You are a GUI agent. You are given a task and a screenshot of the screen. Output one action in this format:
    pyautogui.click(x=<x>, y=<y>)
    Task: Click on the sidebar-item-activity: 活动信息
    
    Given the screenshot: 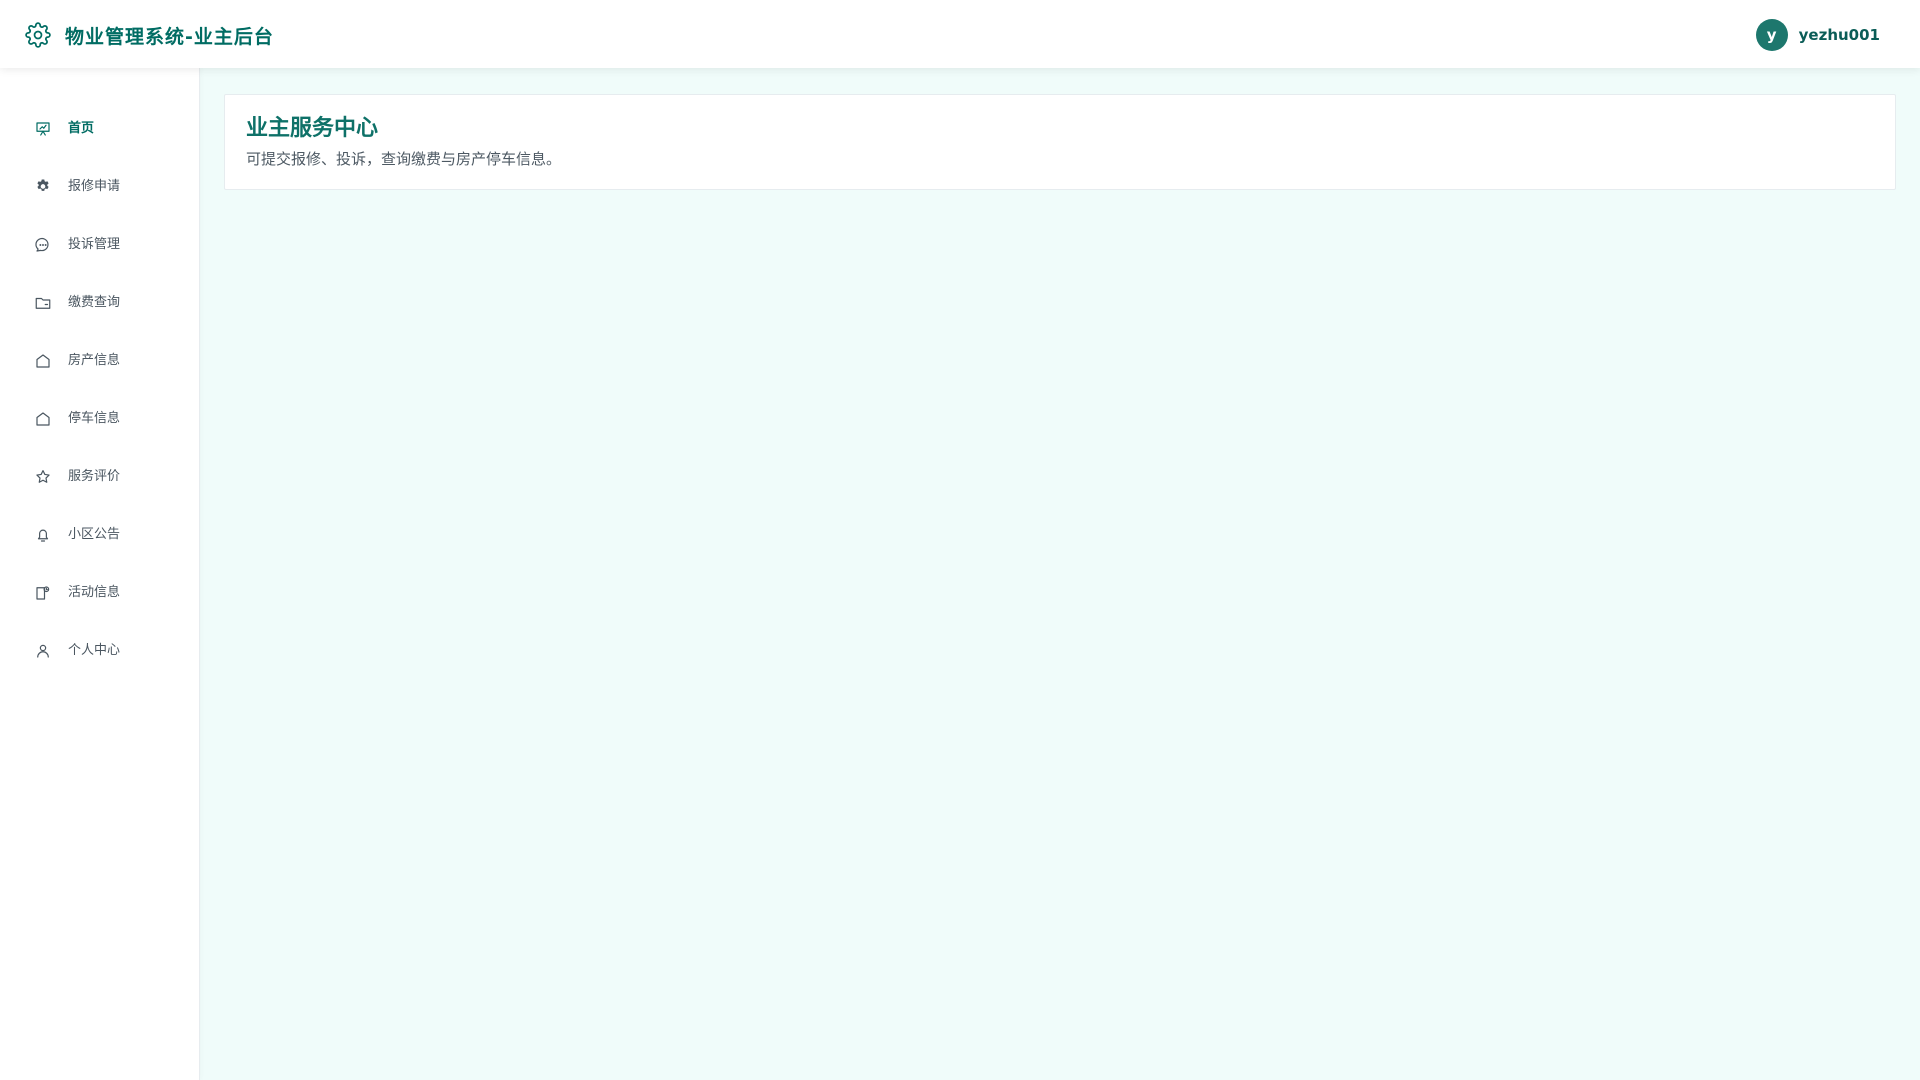 What is the action you would take?
    pyautogui.click(x=99, y=593)
    